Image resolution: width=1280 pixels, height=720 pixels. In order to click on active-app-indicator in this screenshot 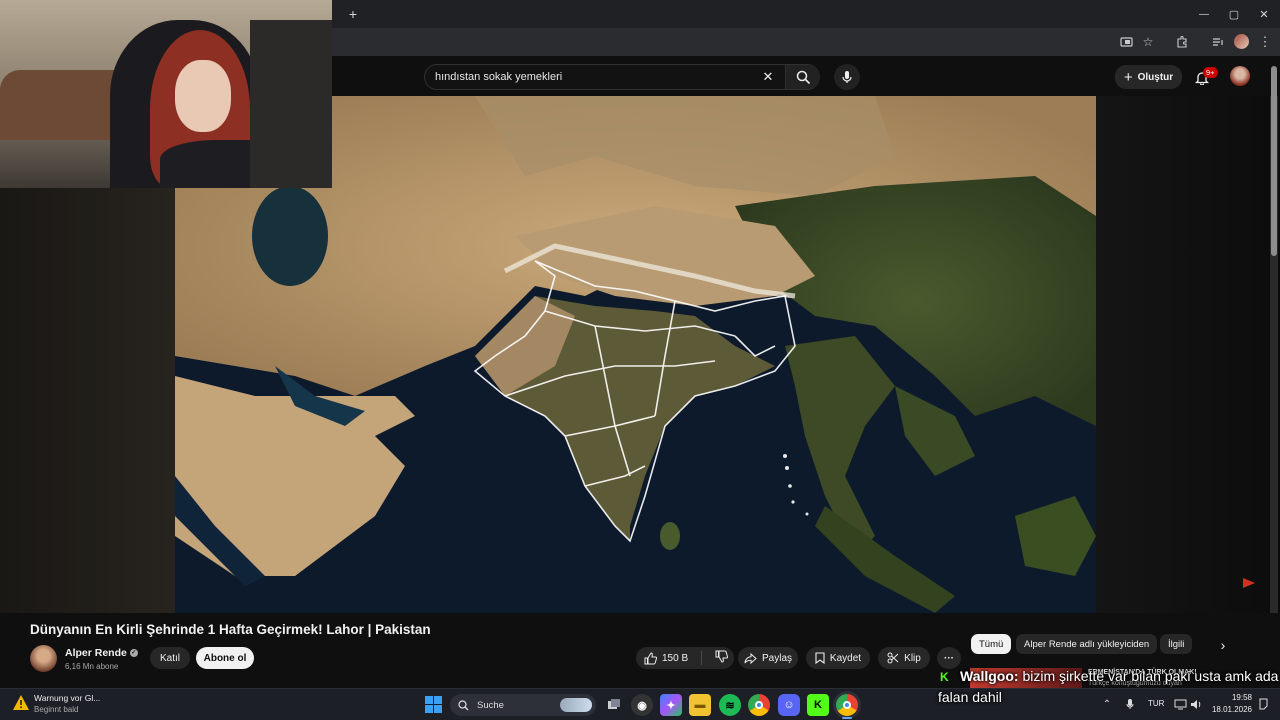, I will do `click(847, 718)`.